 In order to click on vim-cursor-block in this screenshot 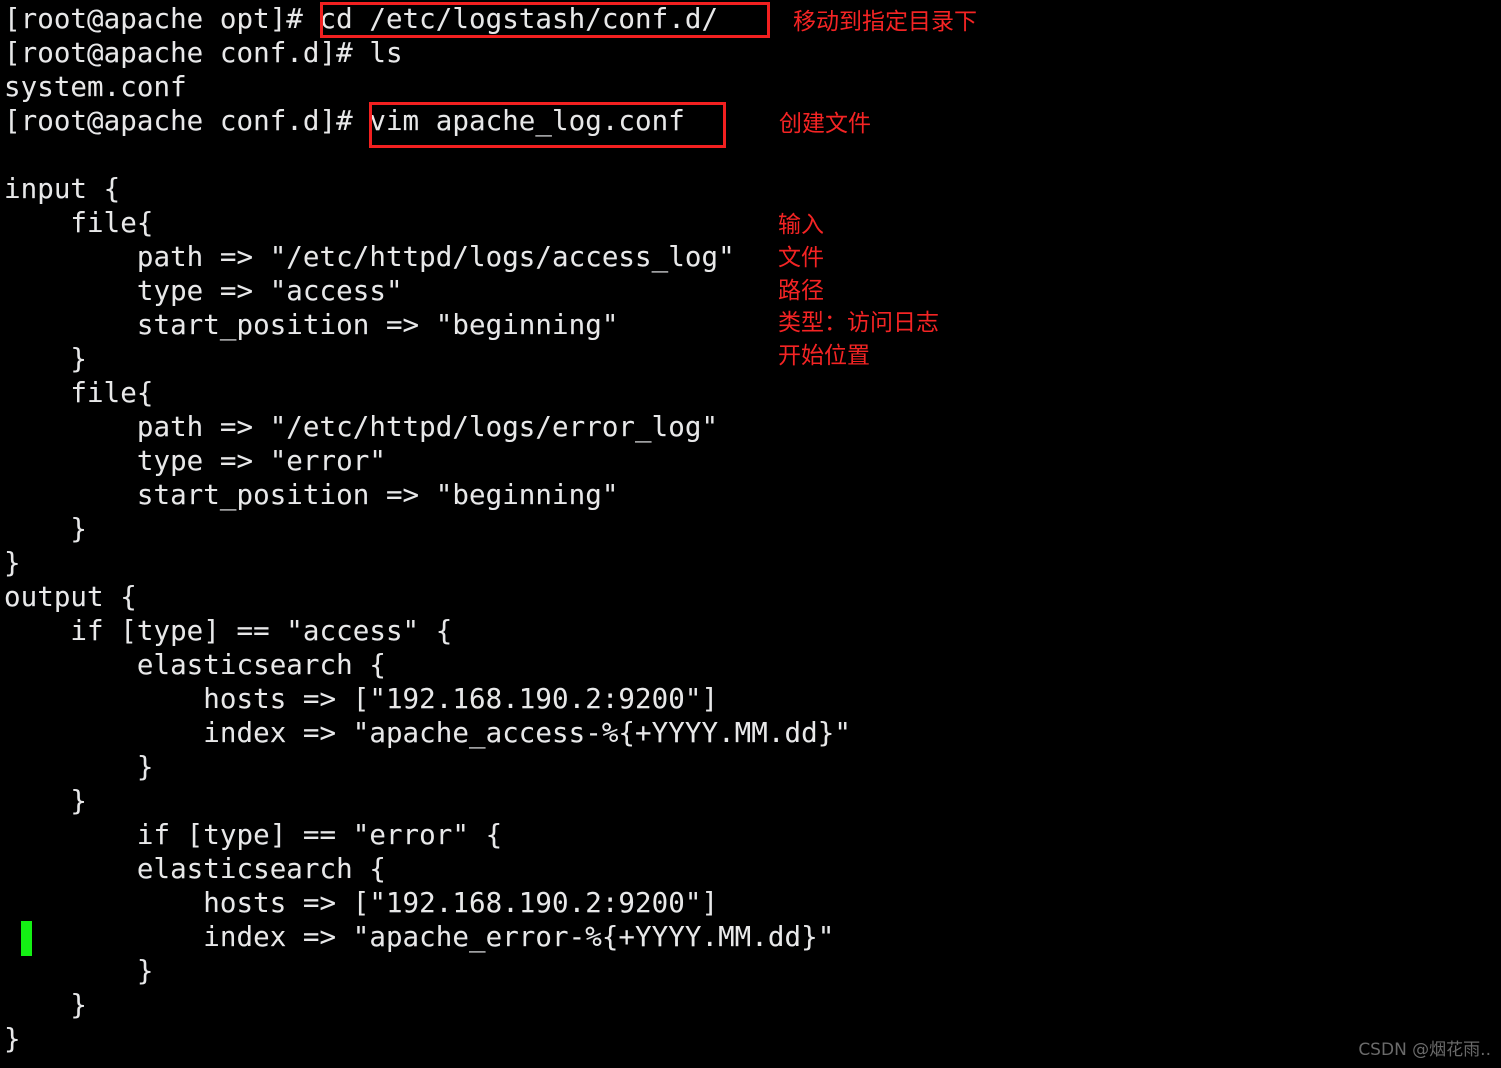, I will do `click(26, 938)`.